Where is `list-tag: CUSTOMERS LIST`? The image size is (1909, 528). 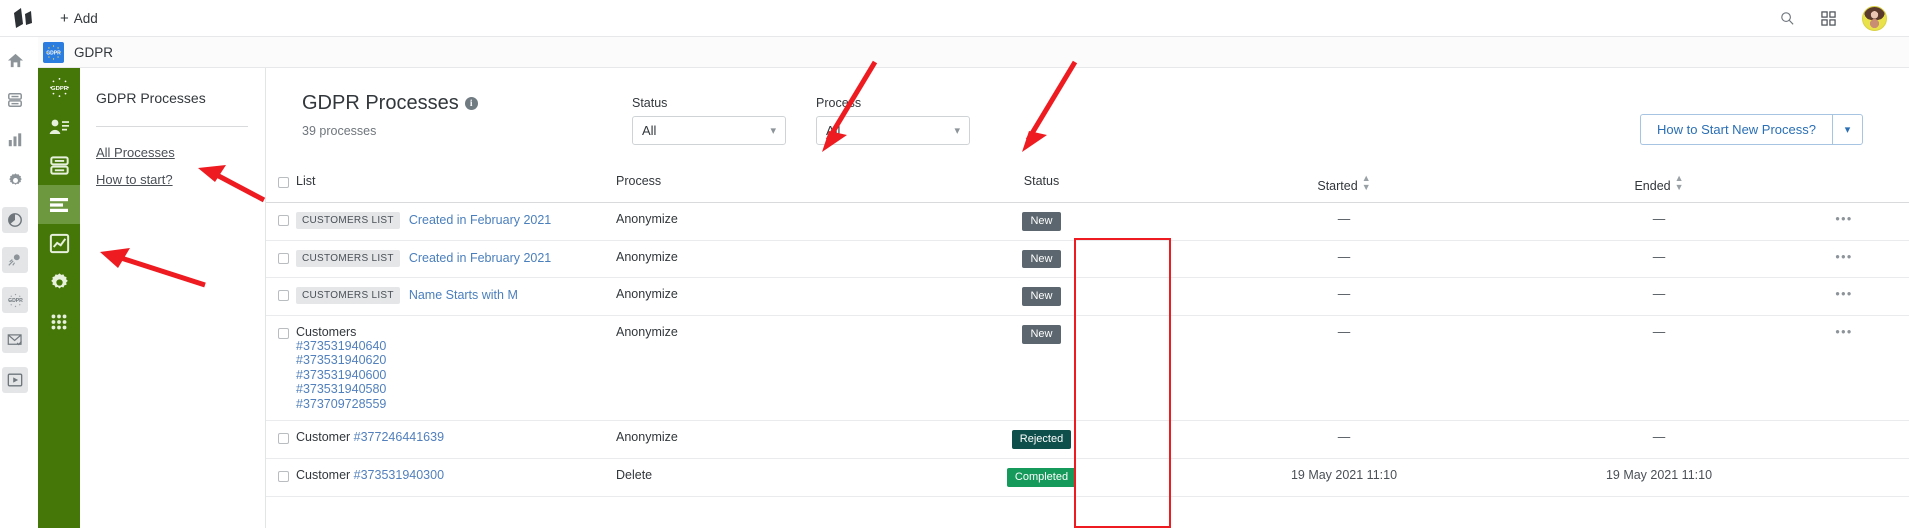
list-tag: CUSTOMERS LIST is located at coordinates (348, 258).